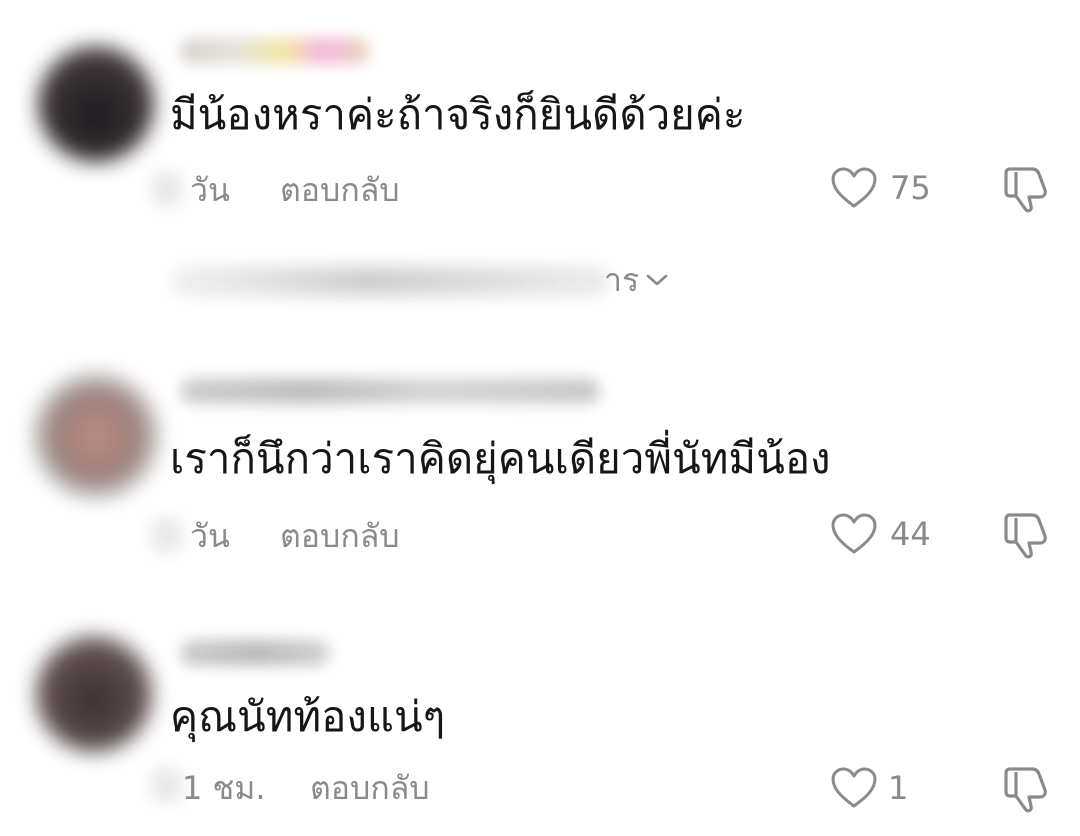  What do you see at coordinates (224, 788) in the screenshot?
I see `timestamp: 1 ชม.` at bounding box center [224, 788].